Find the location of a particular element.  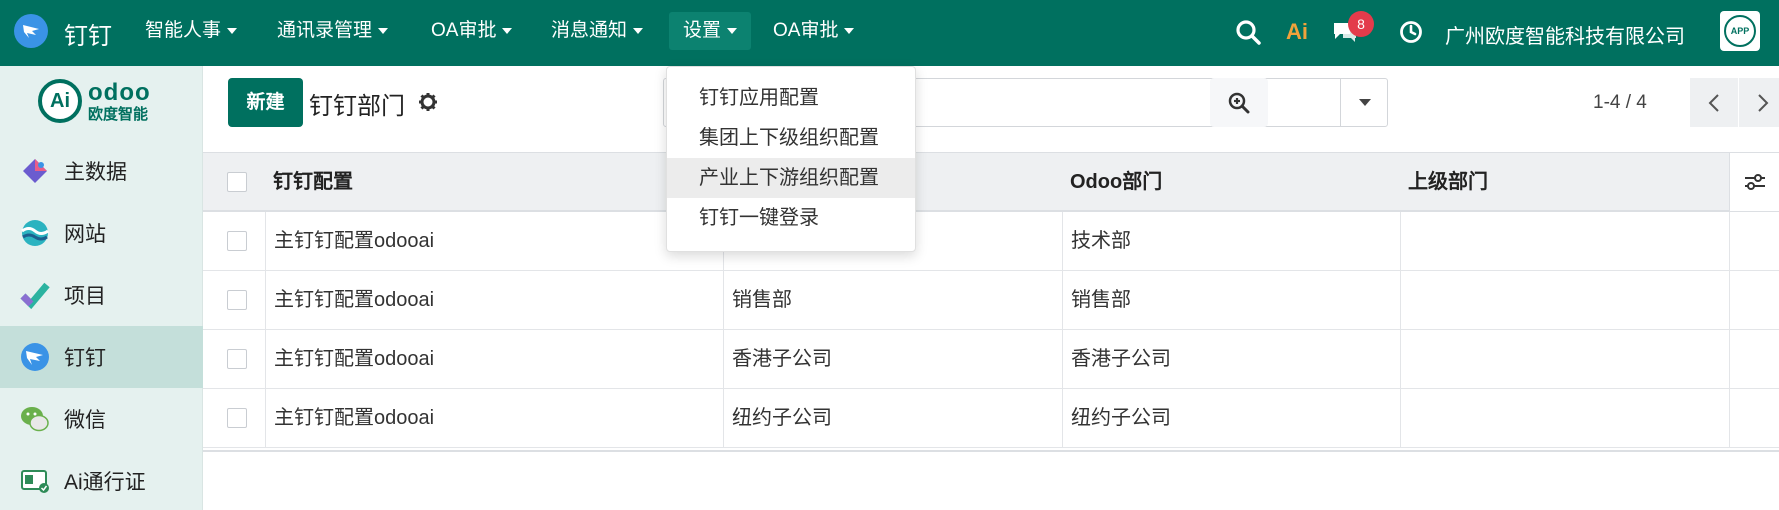

table-header: 钉钉配置 Odoo部门 上级部门 is located at coordinates (991, 182).